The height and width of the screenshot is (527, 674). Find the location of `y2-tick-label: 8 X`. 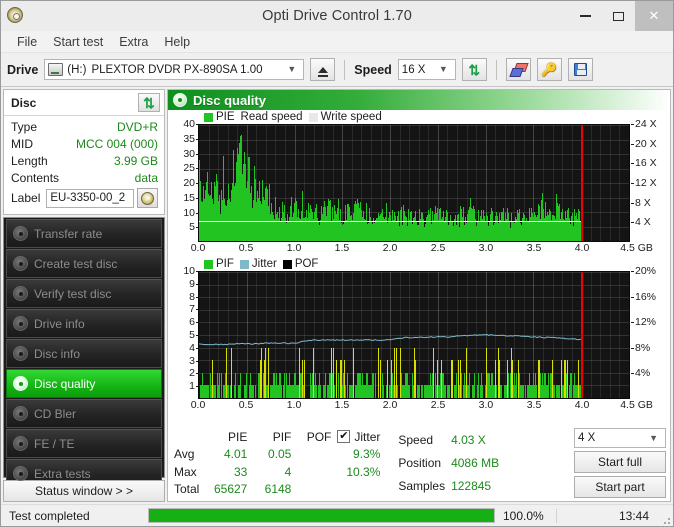

y2-tick-label: 8 X is located at coordinates (641, 202).